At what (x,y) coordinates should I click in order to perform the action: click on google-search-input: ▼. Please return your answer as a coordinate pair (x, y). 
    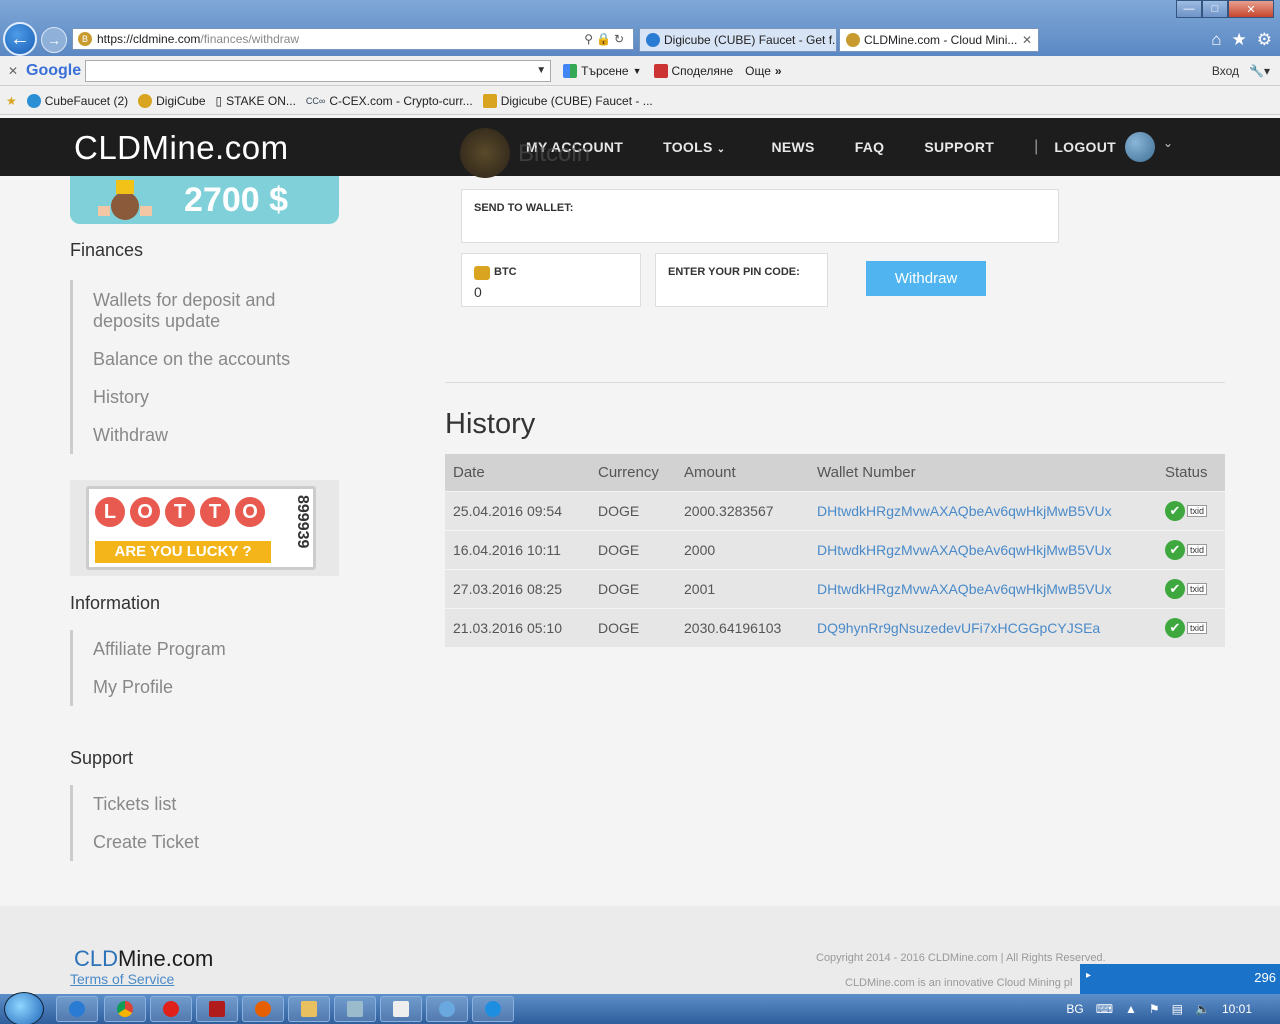
    Looking at the image, I should click on (318, 70).